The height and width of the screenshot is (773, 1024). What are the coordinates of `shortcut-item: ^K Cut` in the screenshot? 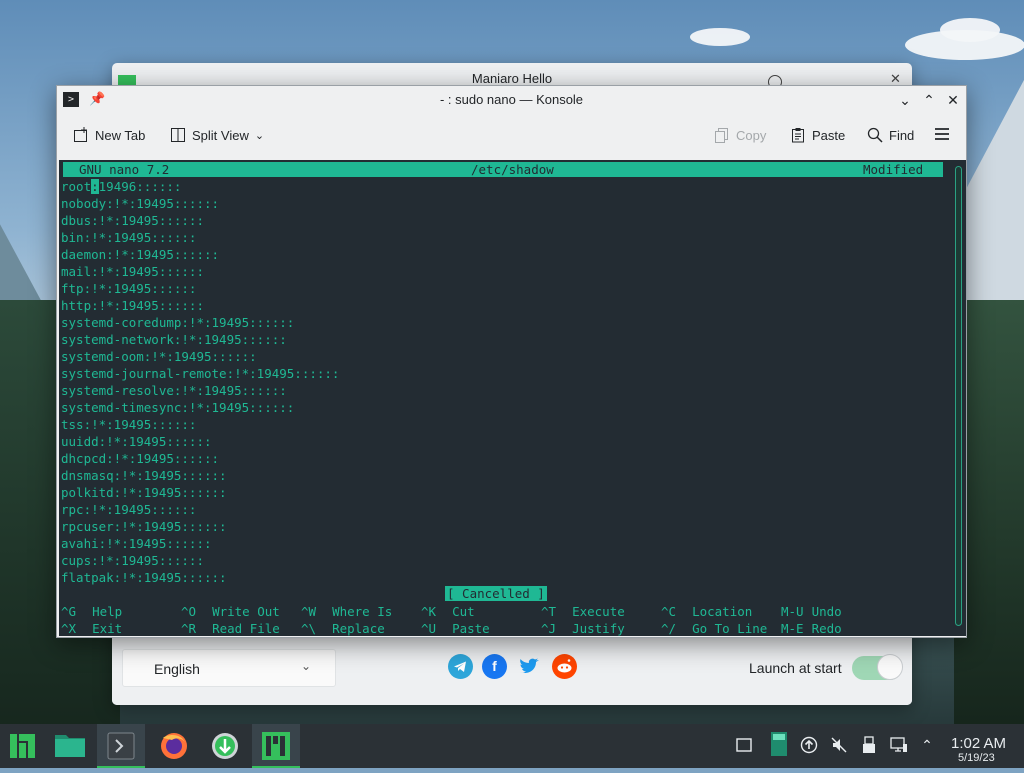 It's located at (448, 611).